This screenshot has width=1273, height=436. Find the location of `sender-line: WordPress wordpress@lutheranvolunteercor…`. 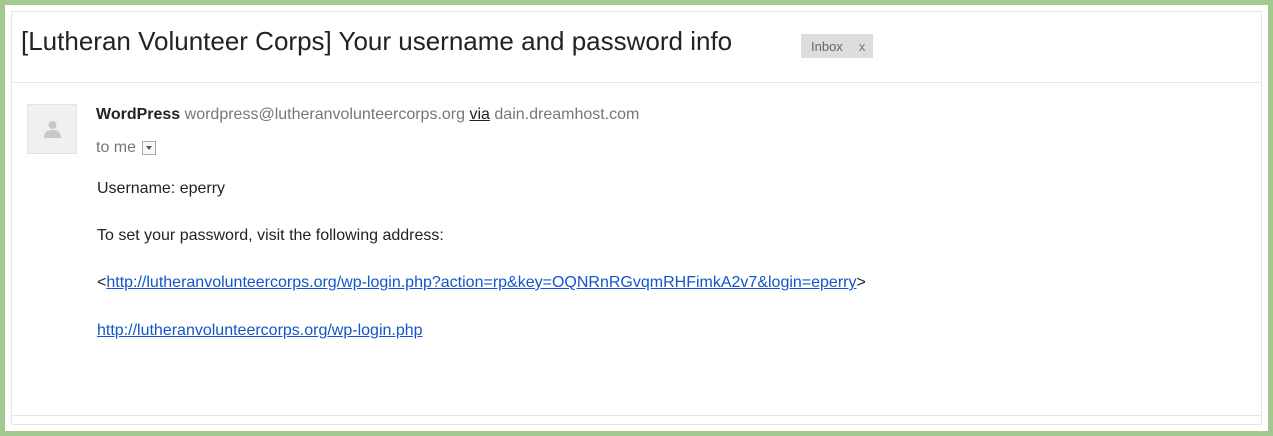

sender-line: WordPress wordpress@lutheranvolunteercor… is located at coordinates (367, 115).